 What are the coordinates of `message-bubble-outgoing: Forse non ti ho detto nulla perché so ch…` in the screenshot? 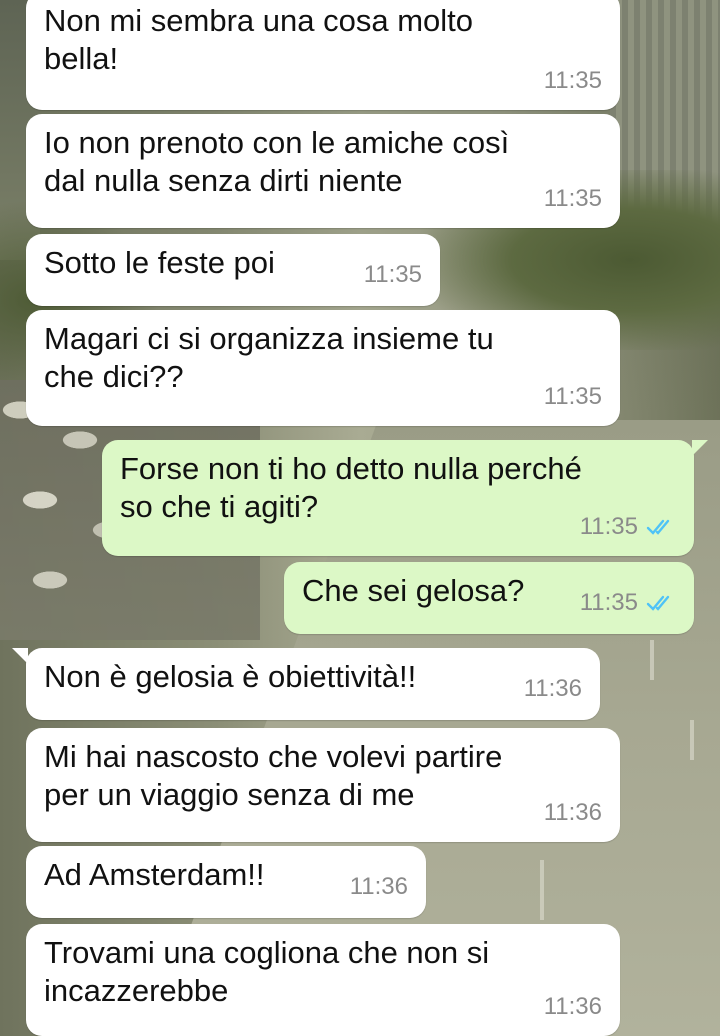 It's located at (398, 498).